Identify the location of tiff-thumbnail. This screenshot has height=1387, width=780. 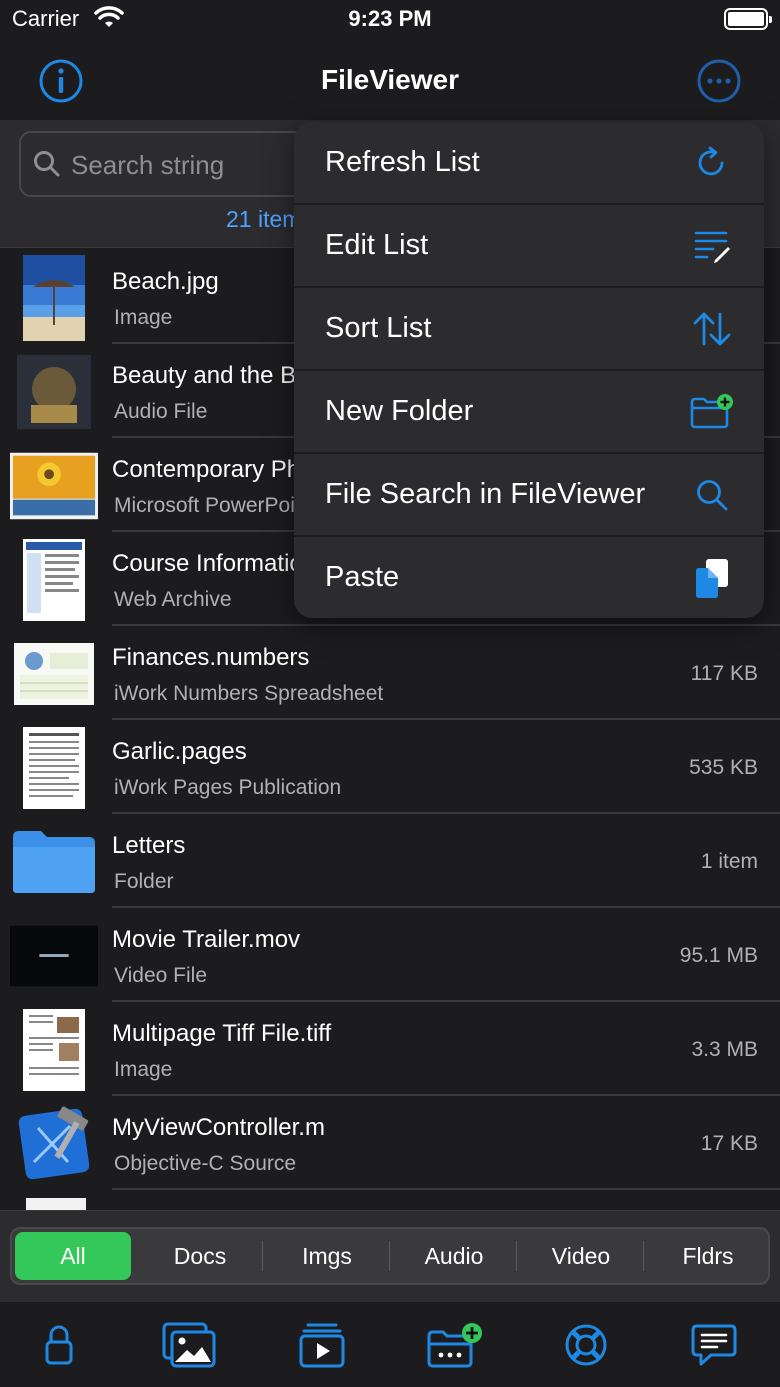
(54, 1050).